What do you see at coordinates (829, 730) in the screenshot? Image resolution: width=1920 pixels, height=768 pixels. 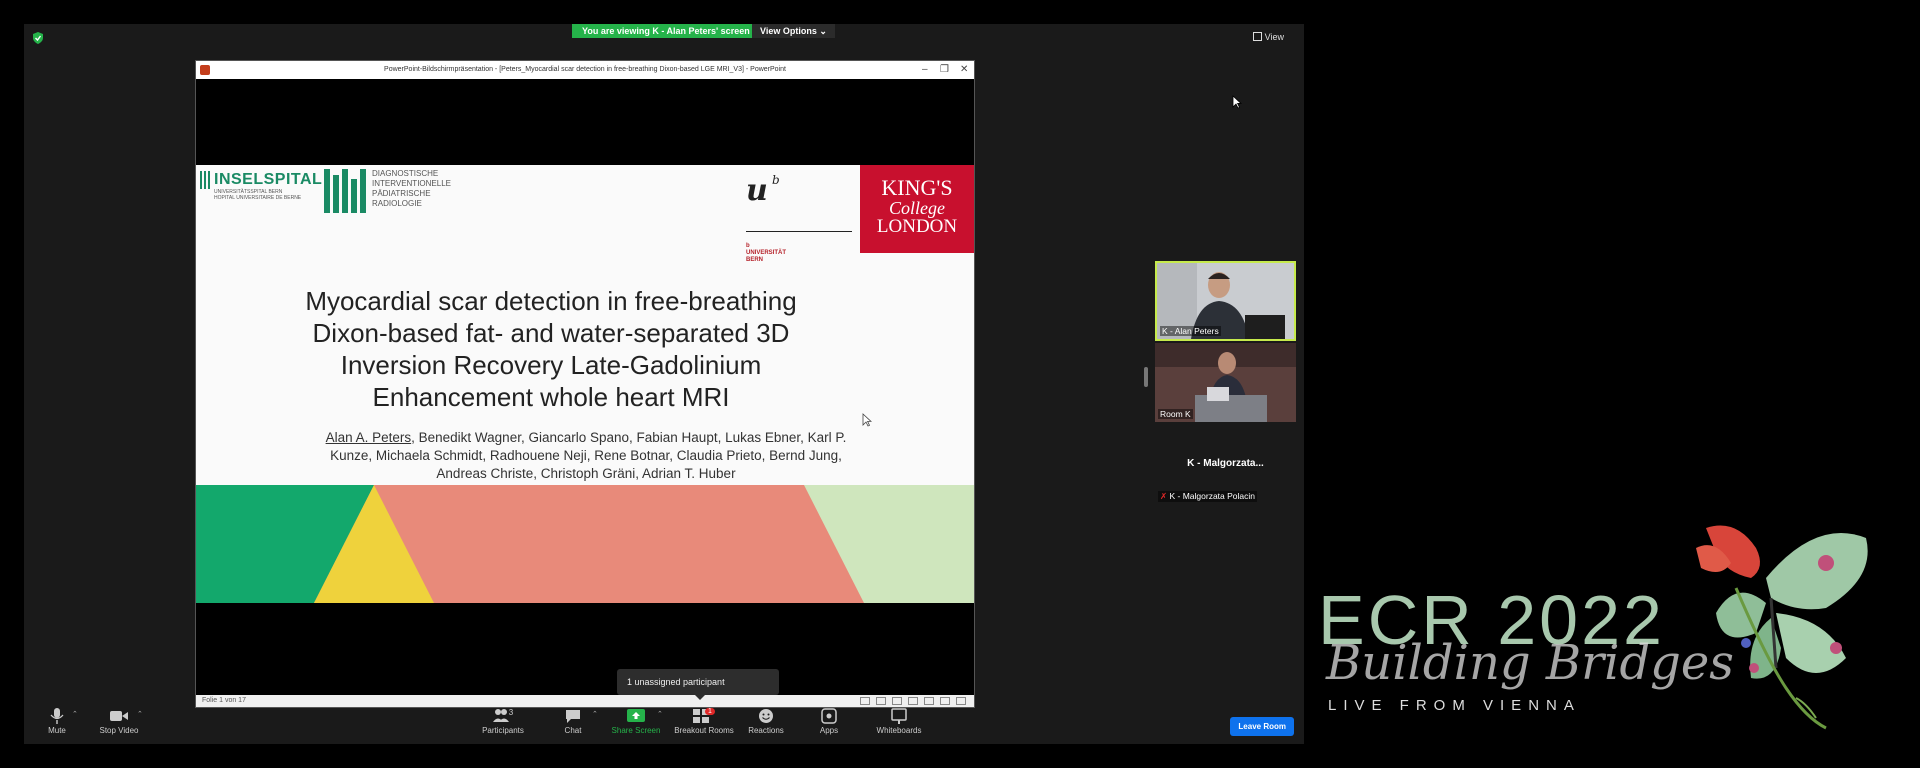 I see `apps-label: Apps` at bounding box center [829, 730].